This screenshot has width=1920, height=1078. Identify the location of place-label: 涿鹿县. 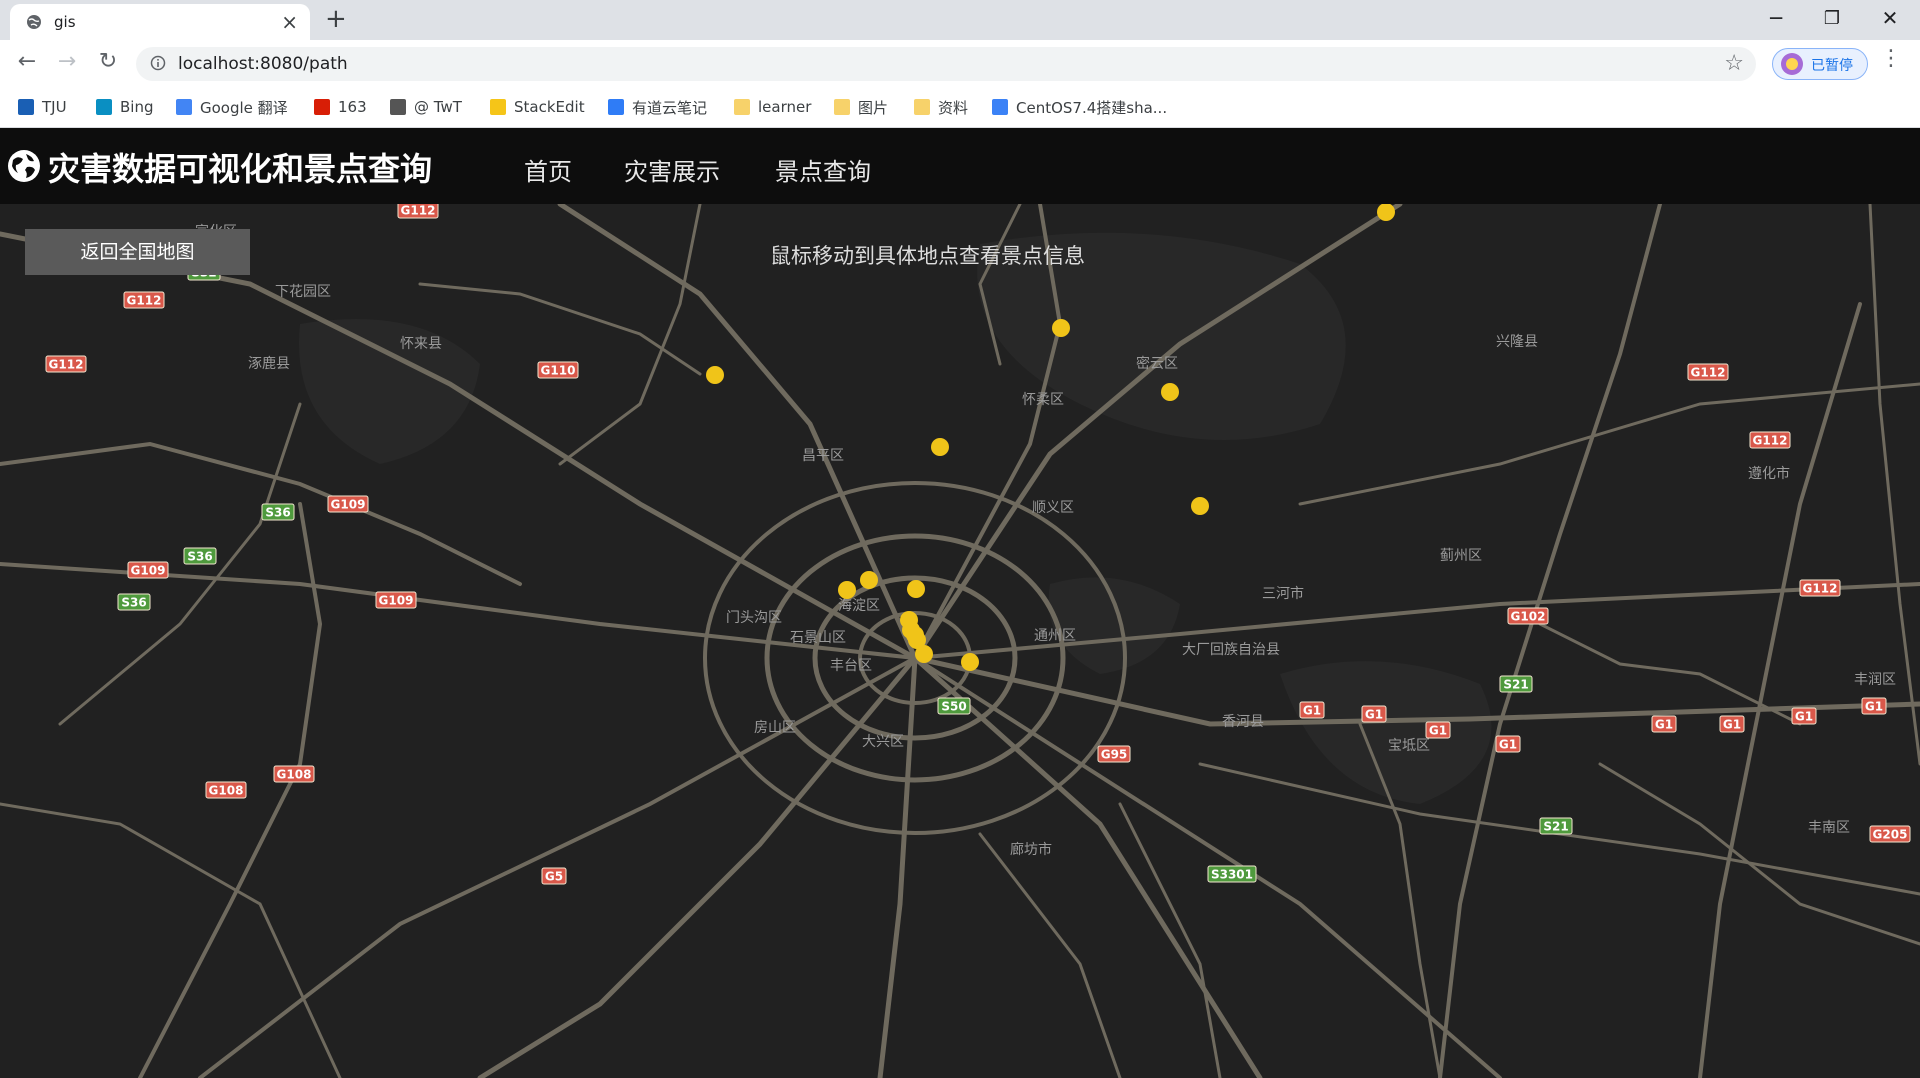
(269, 363).